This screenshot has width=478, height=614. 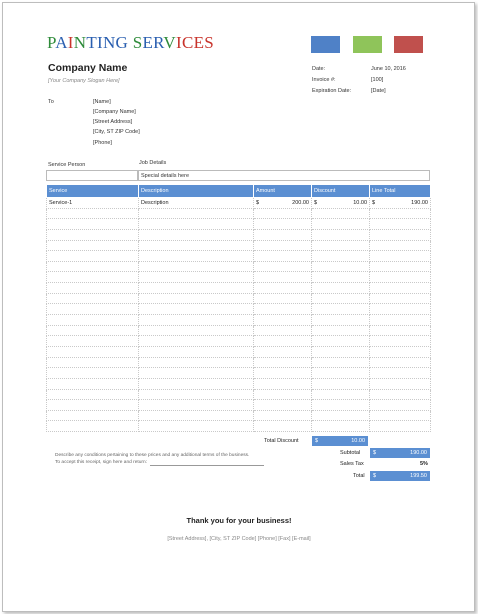 What do you see at coordinates (196, 203) in the screenshot?
I see `cell-description: Description` at bounding box center [196, 203].